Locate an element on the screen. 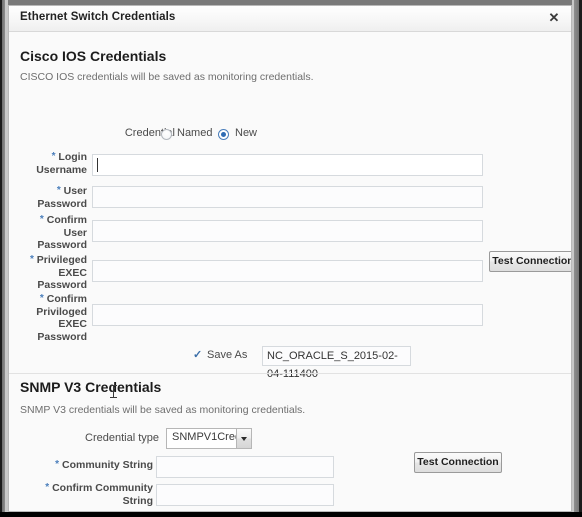 Image resolution: width=582 pixels, height=517 pixels. save-as-label: Save As is located at coordinates (227, 355).